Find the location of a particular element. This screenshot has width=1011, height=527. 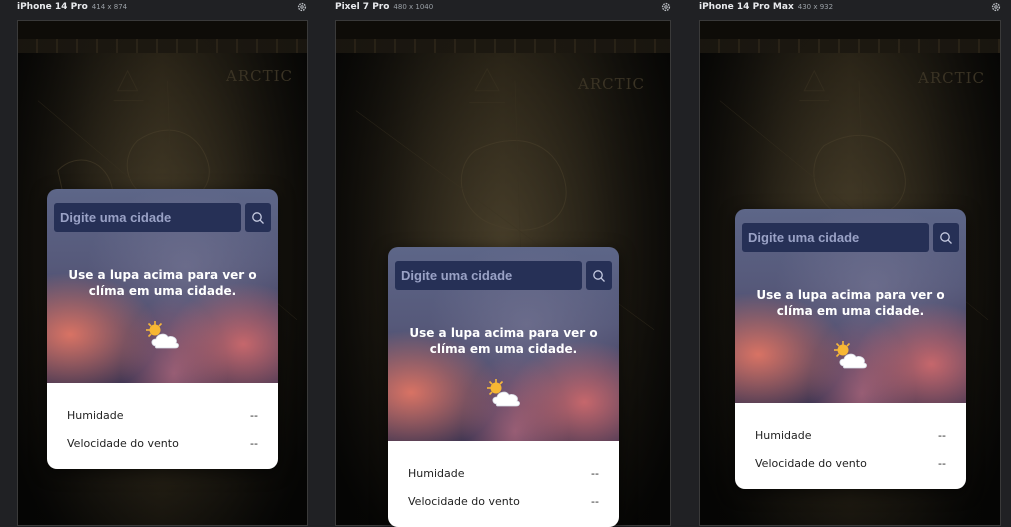

device-dimensions: 414 x 874 is located at coordinates (109, 7).